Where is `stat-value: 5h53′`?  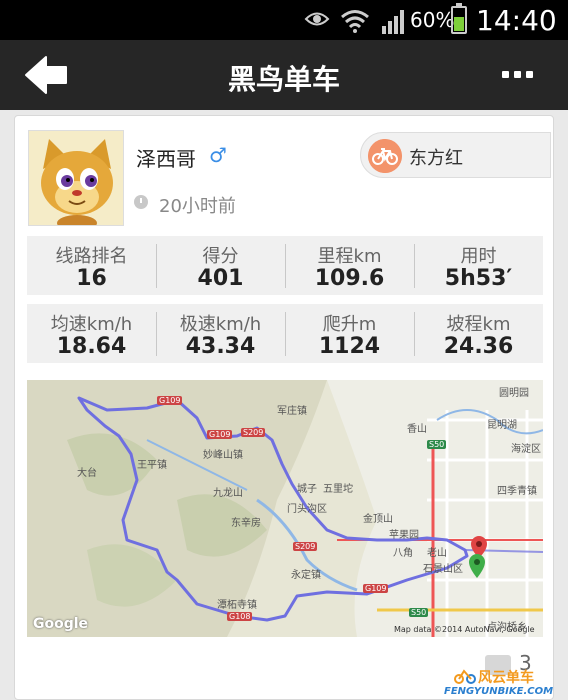 stat-value: 5h53′ is located at coordinates (478, 278).